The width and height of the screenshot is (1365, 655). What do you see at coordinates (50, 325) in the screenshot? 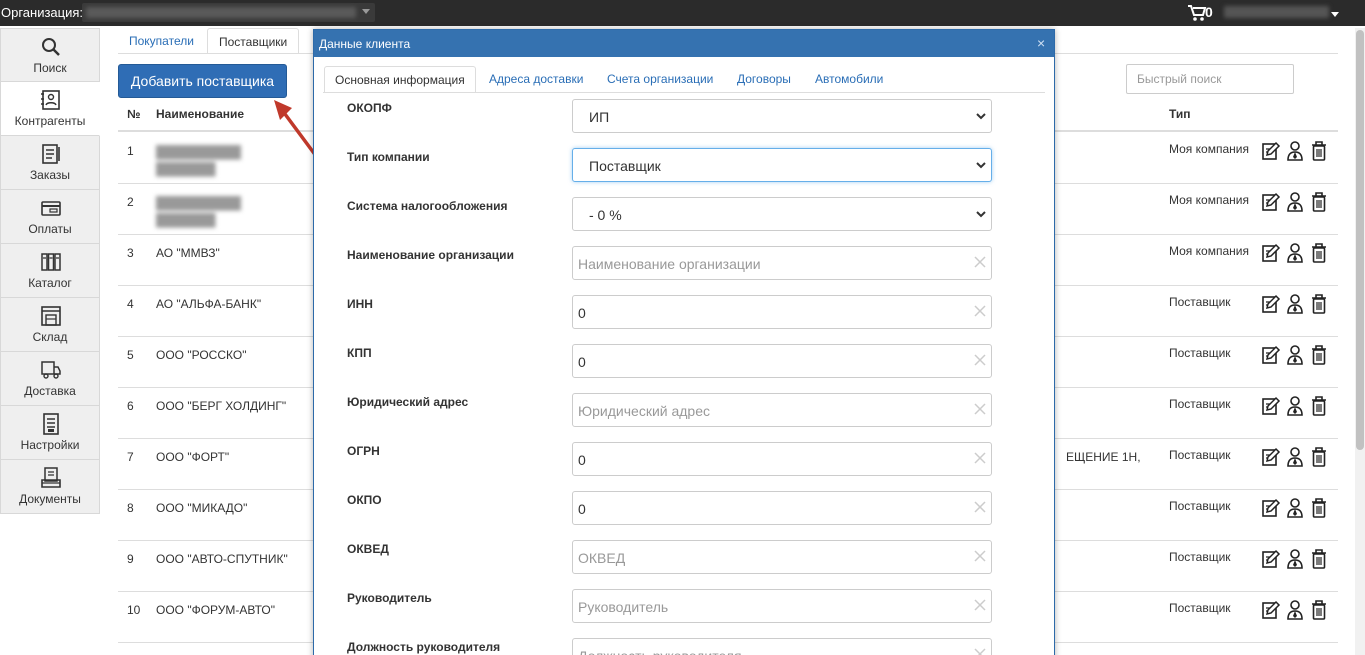
I see `sidebar-item-warehouse: Склад` at bounding box center [50, 325].